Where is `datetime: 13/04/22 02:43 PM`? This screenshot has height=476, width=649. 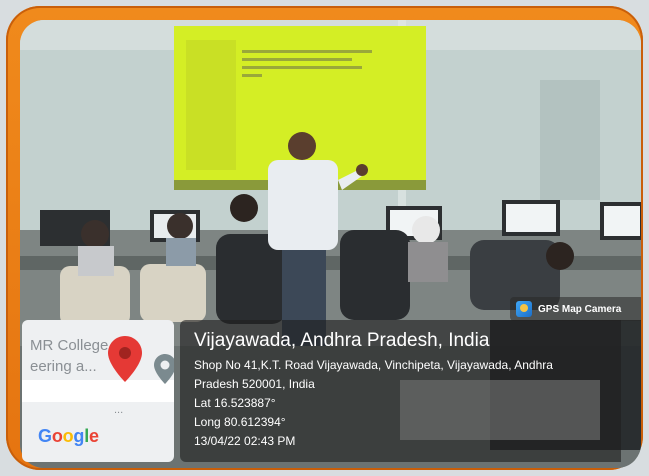
datetime: 13/04/22 02:43 PM is located at coordinates (245, 441).